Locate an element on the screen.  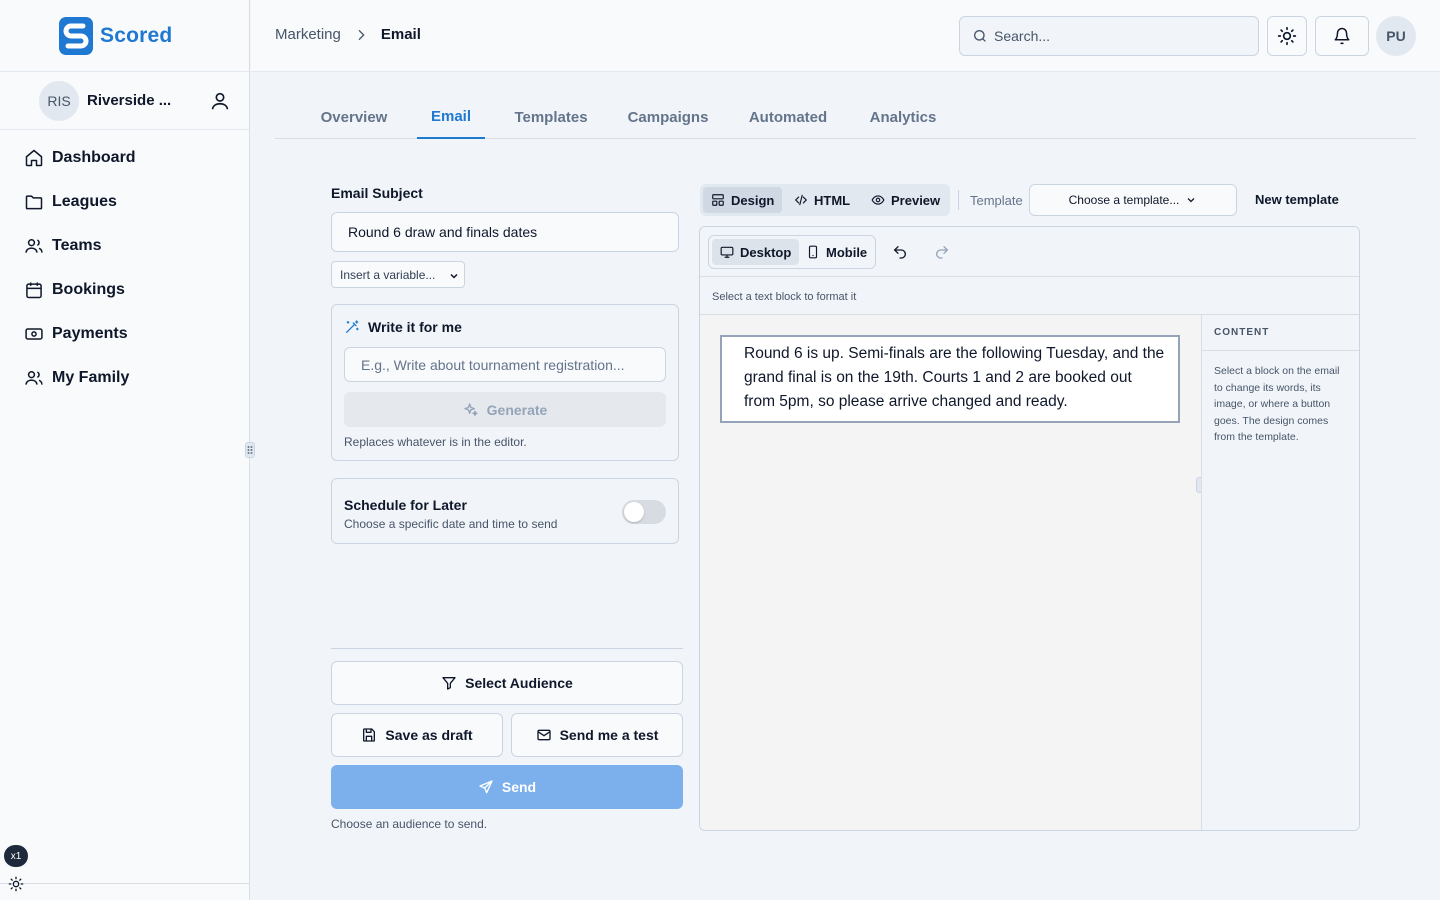
mail-icon is located at coordinates (543, 735).